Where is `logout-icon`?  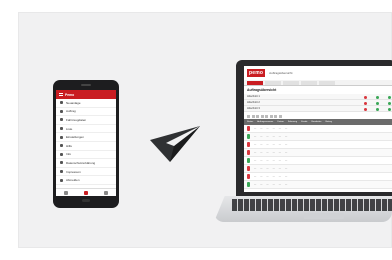
logout-icon is located at coordinates (61, 180).